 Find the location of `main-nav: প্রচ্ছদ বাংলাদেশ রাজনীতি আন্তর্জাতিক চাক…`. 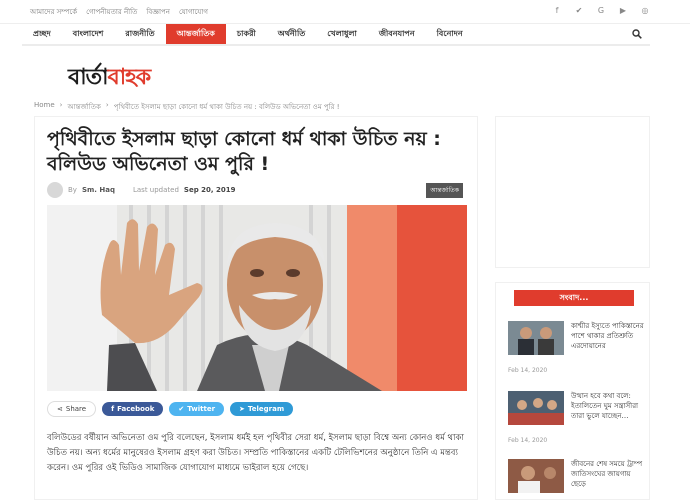

main-nav: প্রচ্ছদ বাংলাদেশ রাজনীতি আন্তর্জাতিক চাক… is located at coordinates (336, 35).